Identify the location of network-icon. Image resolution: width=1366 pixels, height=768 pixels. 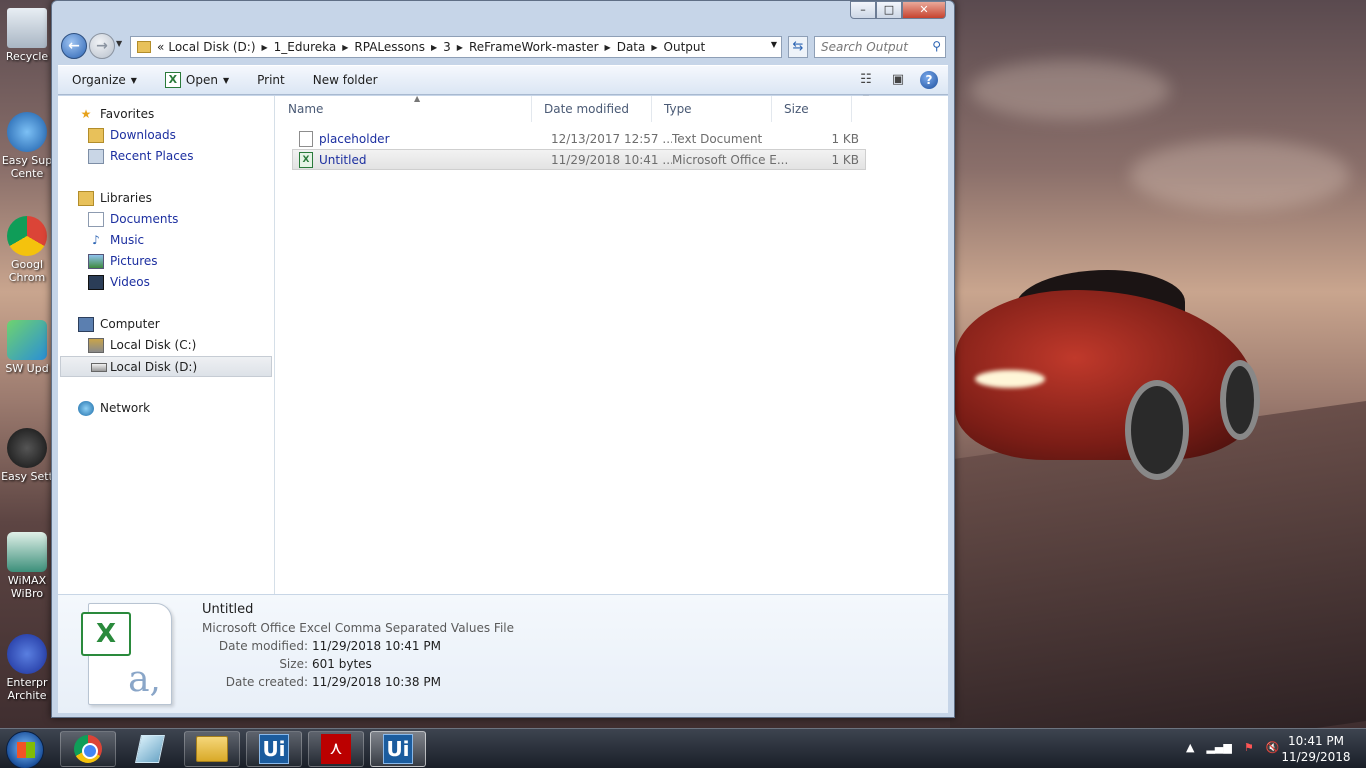
(86, 408).